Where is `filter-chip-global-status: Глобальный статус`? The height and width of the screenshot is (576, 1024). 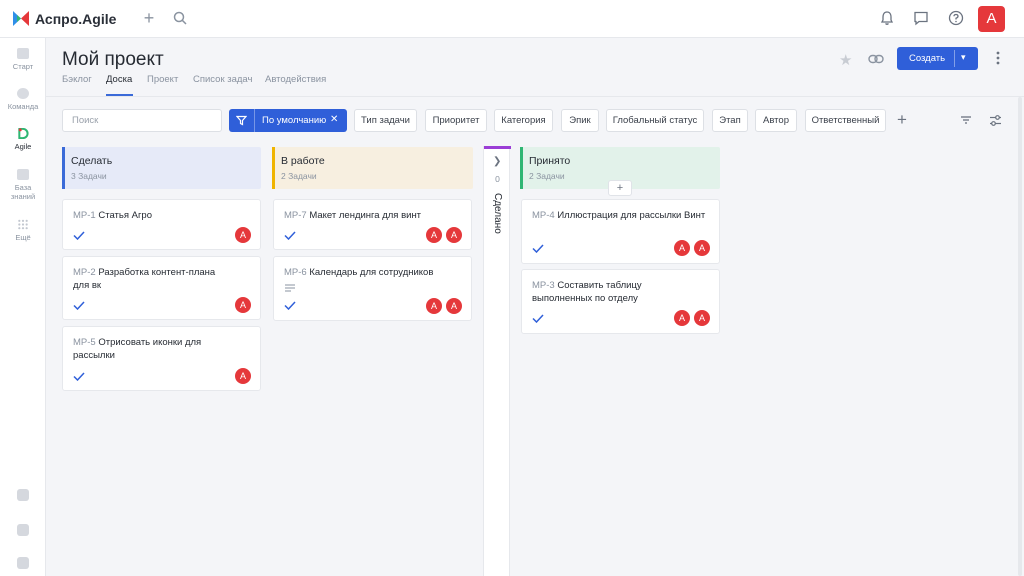
filter-chip-global-status: Глобальный статус is located at coordinates (655, 120).